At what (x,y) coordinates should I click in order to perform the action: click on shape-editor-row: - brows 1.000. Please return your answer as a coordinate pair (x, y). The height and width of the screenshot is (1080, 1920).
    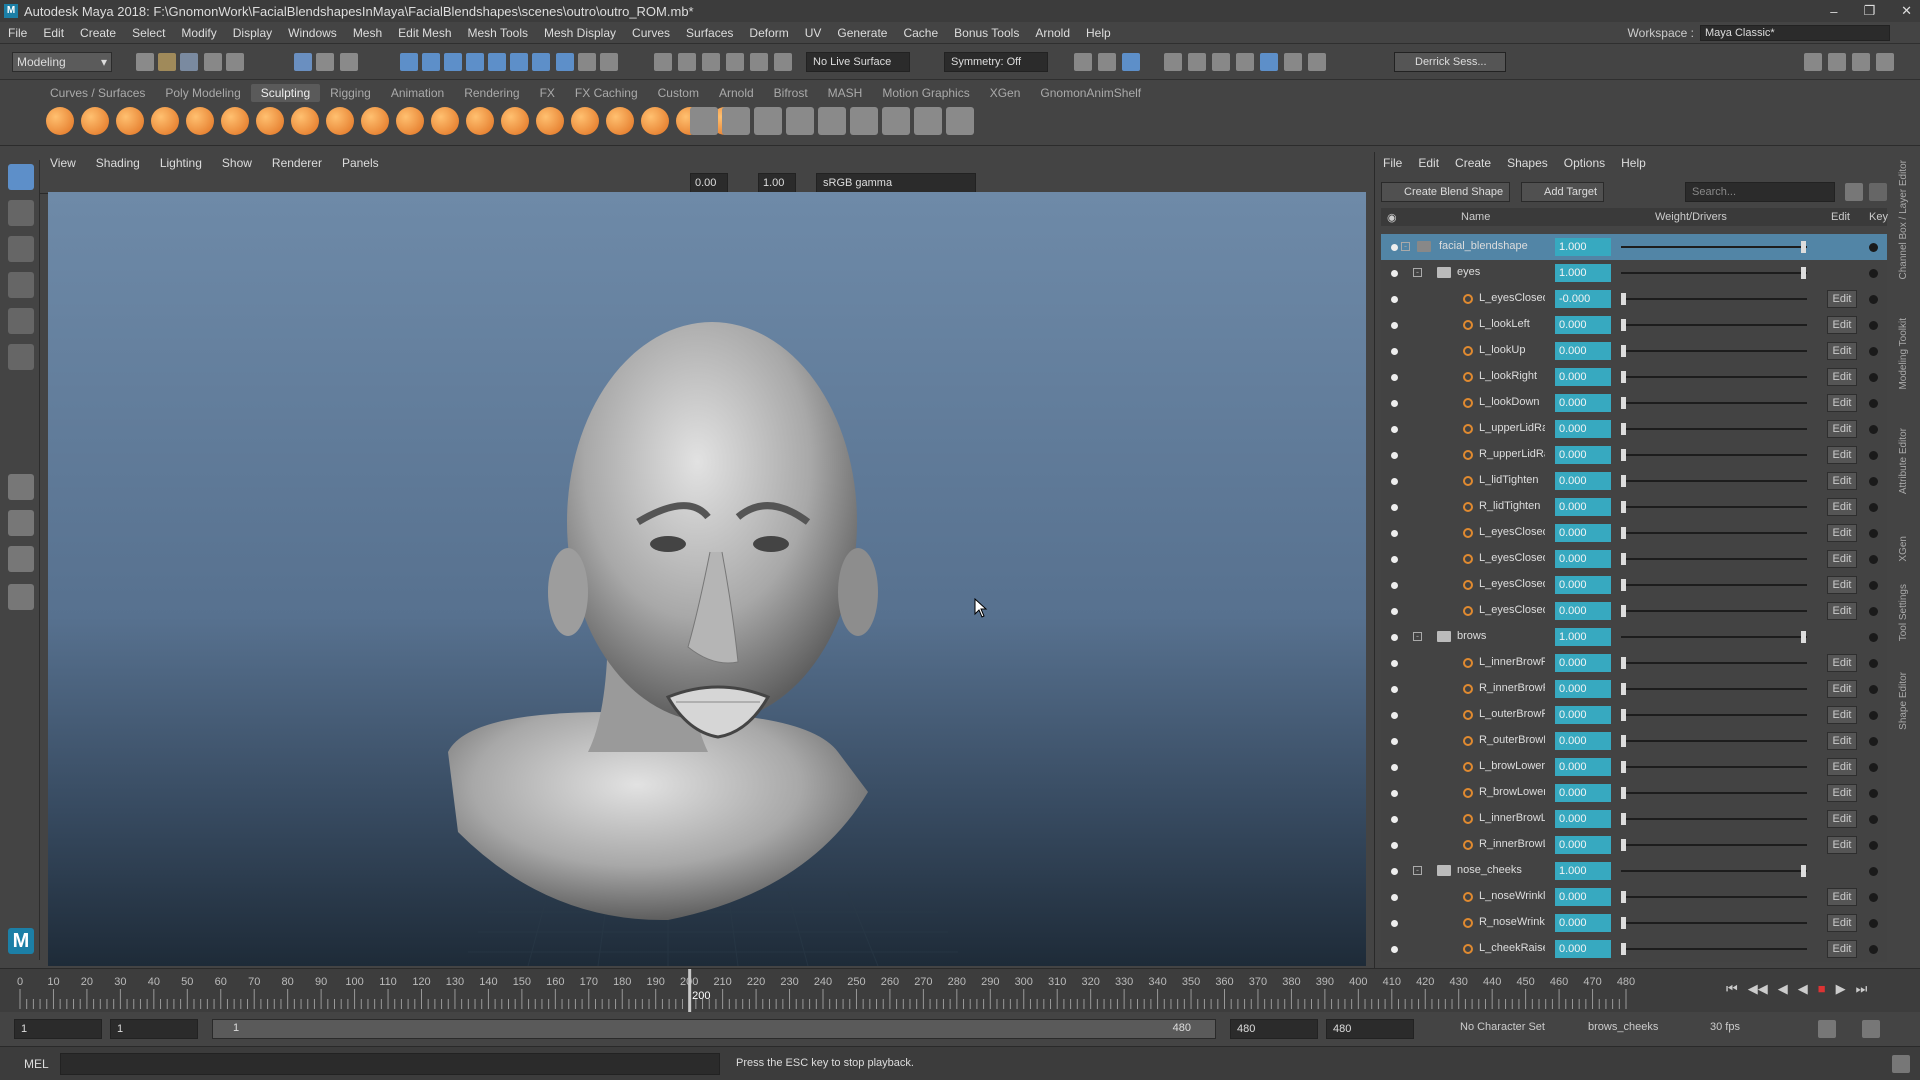
    Looking at the image, I should click on (1634, 637).